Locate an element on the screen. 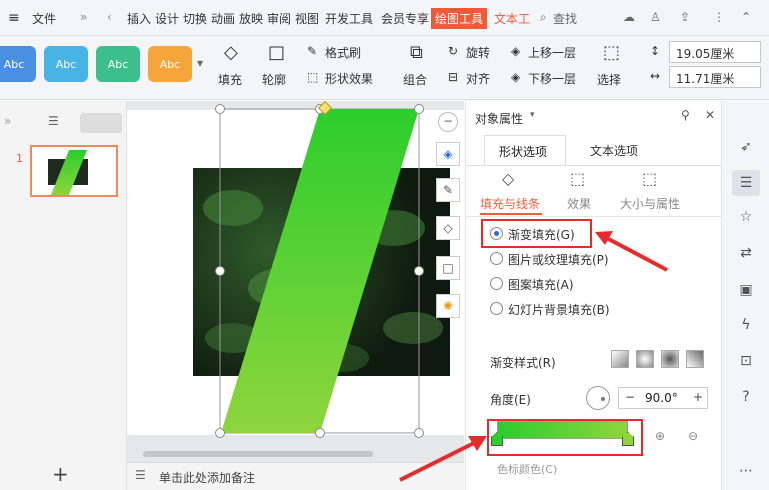 Image resolution: width=769 pixels, height=490 pixels. effects-icon: ⬚ is located at coordinates (578, 178).